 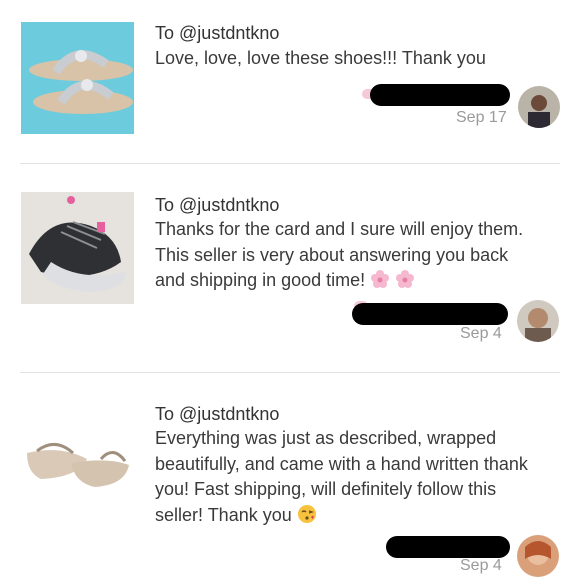 I want to click on review-date: Sep 17, so click(x=481, y=117).